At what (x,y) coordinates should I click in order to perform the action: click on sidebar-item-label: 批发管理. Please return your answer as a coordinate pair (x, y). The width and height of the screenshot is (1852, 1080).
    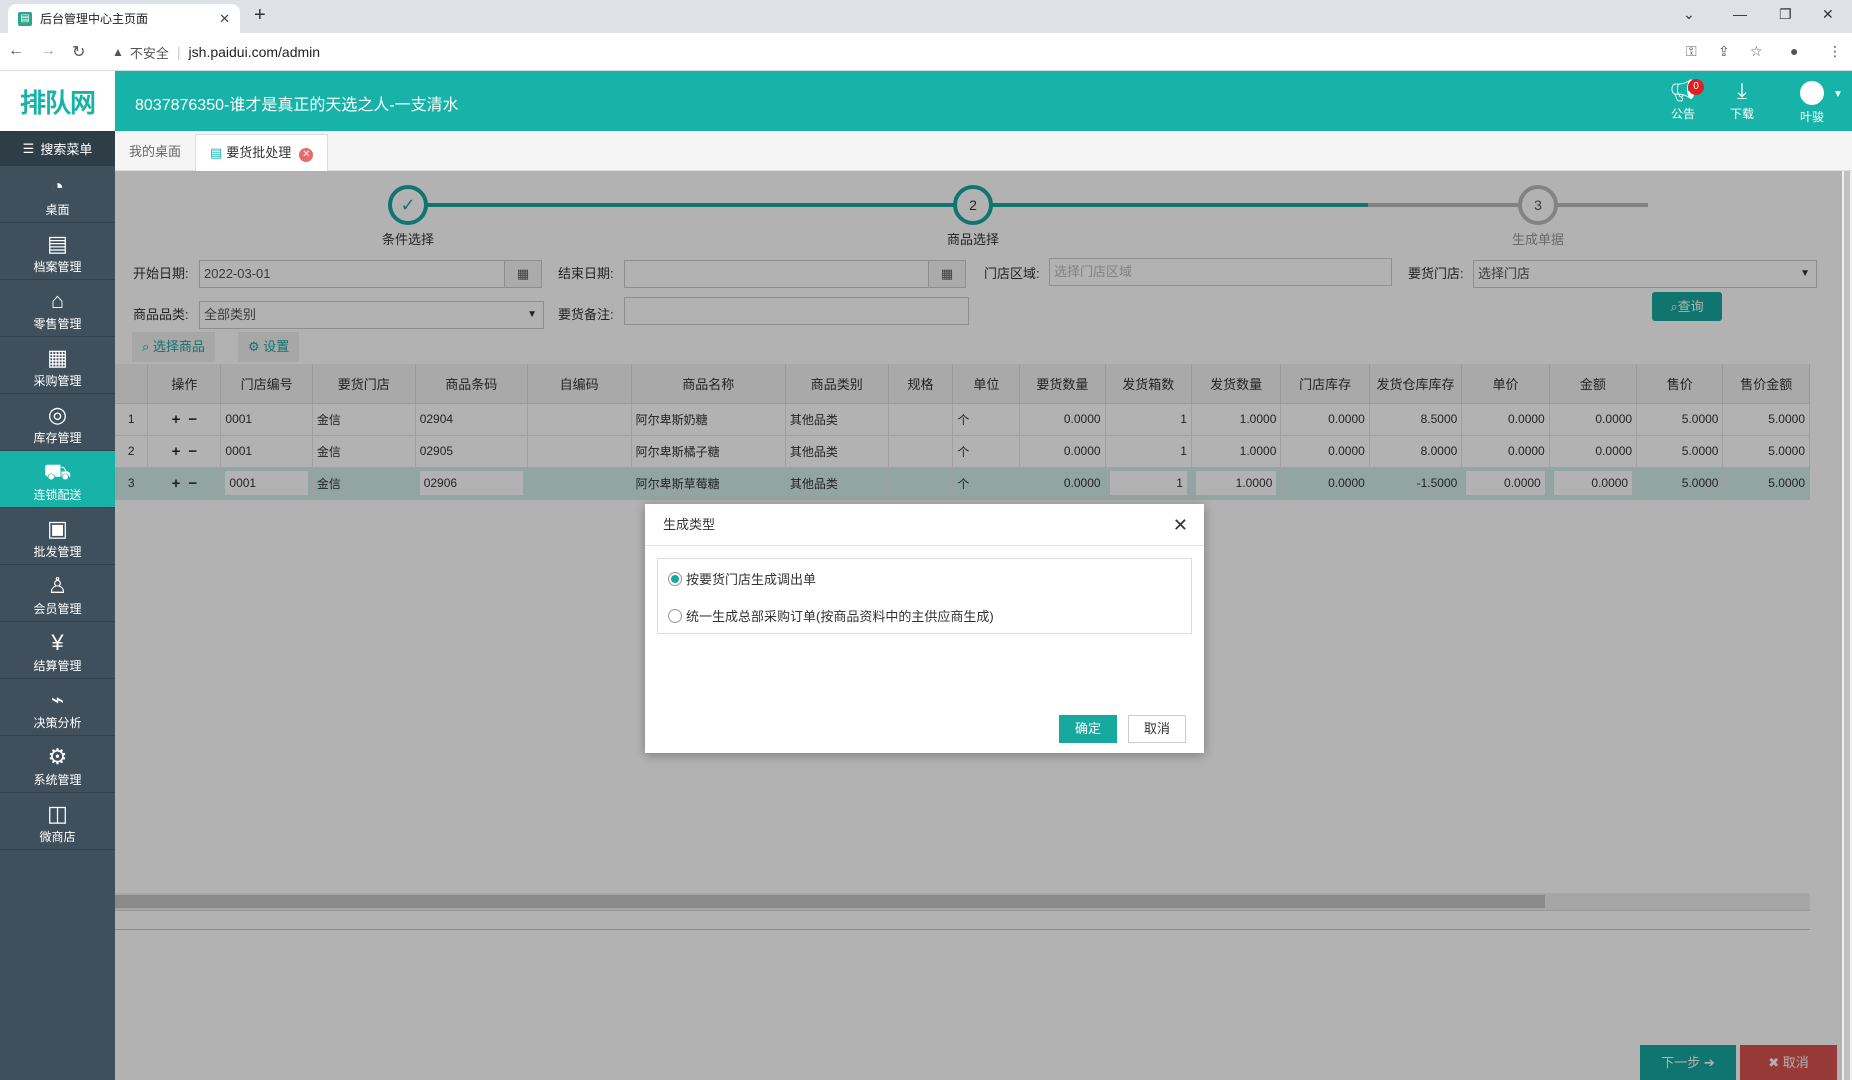
    Looking at the image, I should click on (57, 552).